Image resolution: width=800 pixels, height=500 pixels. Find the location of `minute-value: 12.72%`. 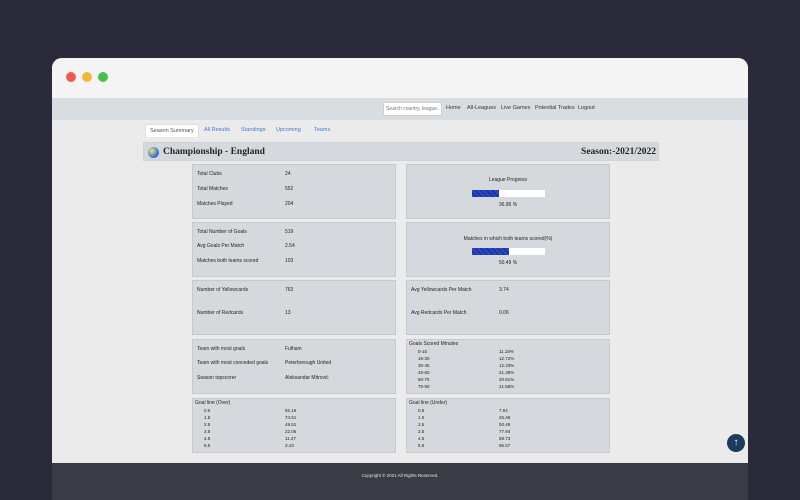

minute-value: 12.72% is located at coordinates (507, 358).